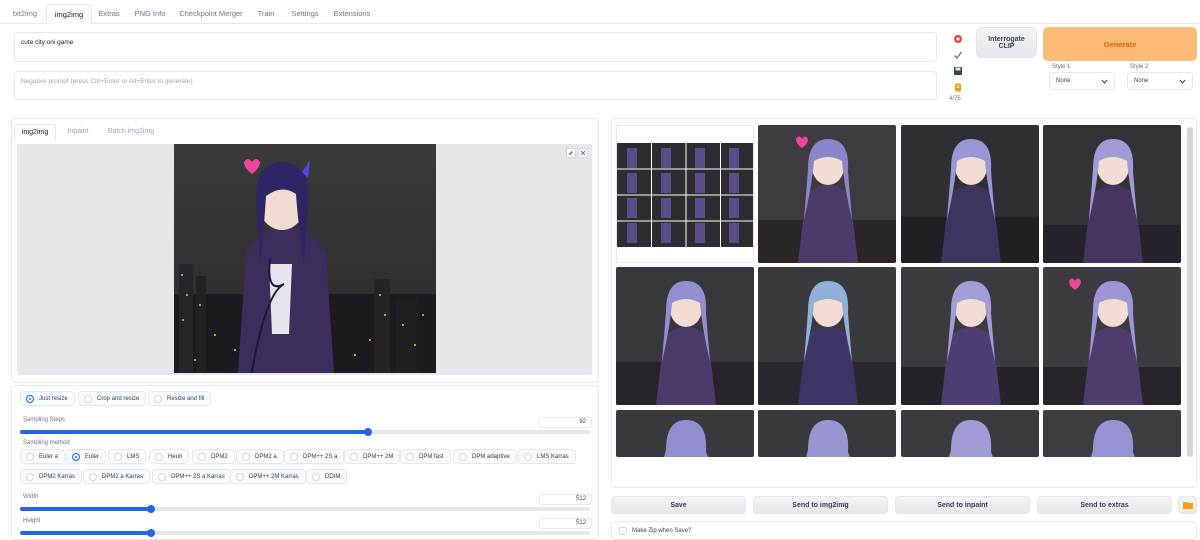  What do you see at coordinates (305, 14) in the screenshot?
I see `tab-settings: Settings` at bounding box center [305, 14].